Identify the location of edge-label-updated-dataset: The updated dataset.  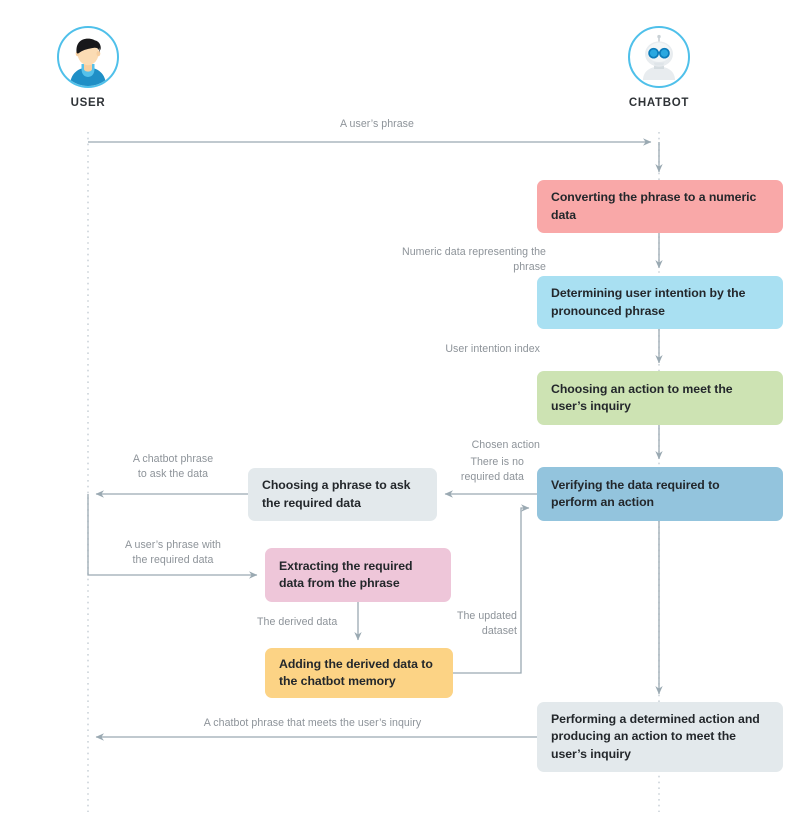
(486, 623).